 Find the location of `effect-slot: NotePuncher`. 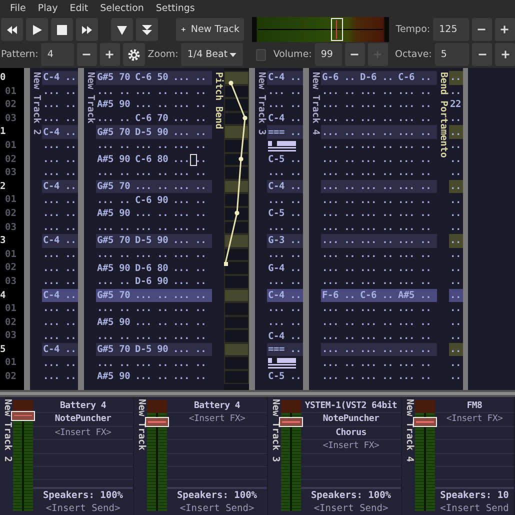

effect-slot: NotePuncher is located at coordinates (83, 420).